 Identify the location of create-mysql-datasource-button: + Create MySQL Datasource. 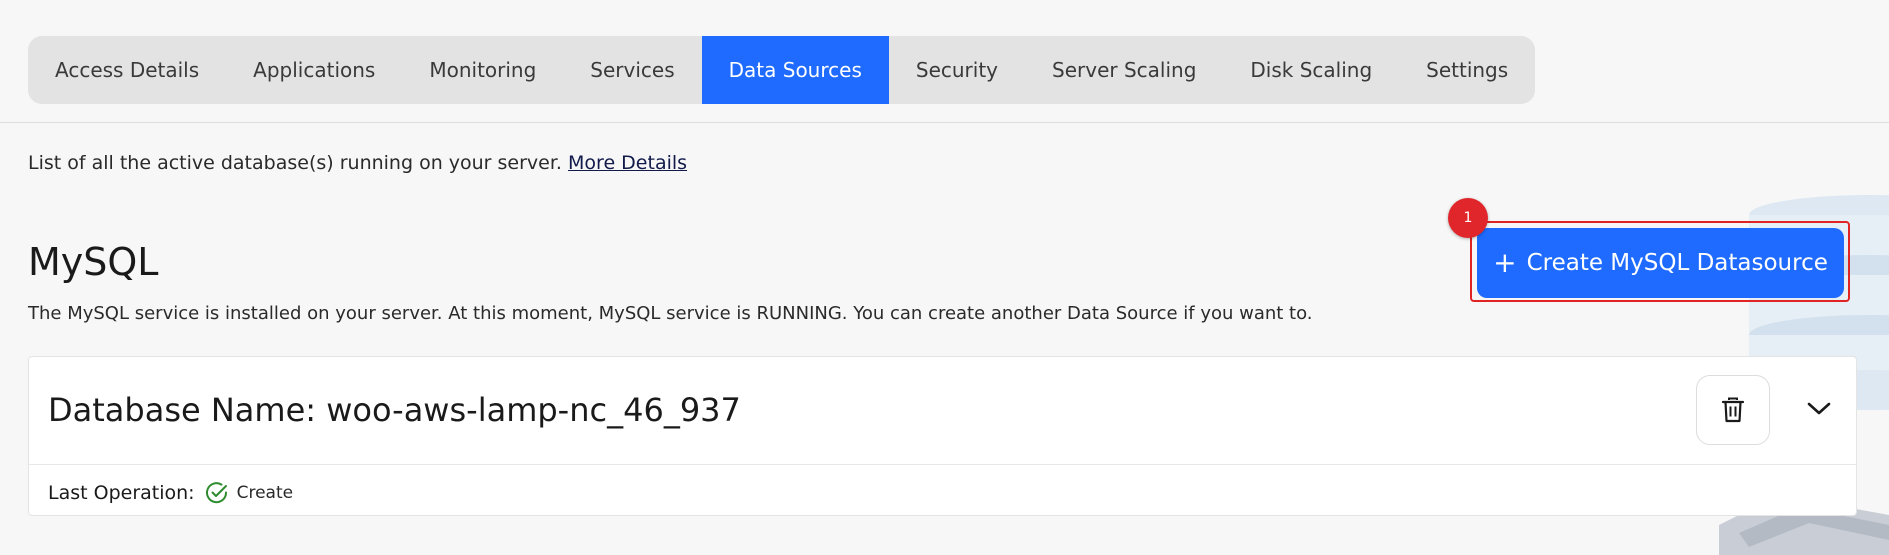
(1660, 263).